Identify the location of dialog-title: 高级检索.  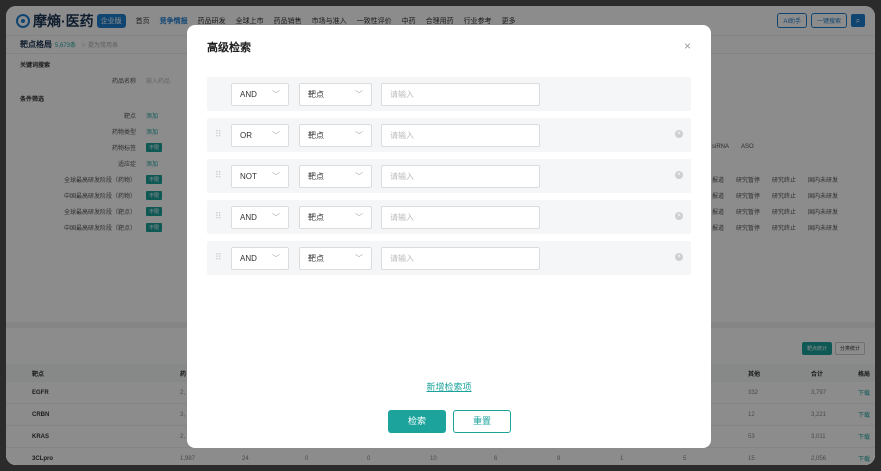
(229, 48).